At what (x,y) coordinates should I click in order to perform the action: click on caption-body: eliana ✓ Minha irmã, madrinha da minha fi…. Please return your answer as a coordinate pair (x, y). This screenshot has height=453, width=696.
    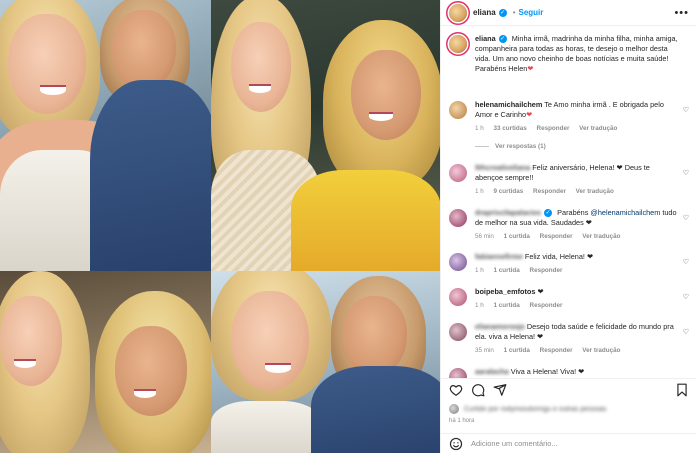
    Looking at the image, I should click on (584, 54).